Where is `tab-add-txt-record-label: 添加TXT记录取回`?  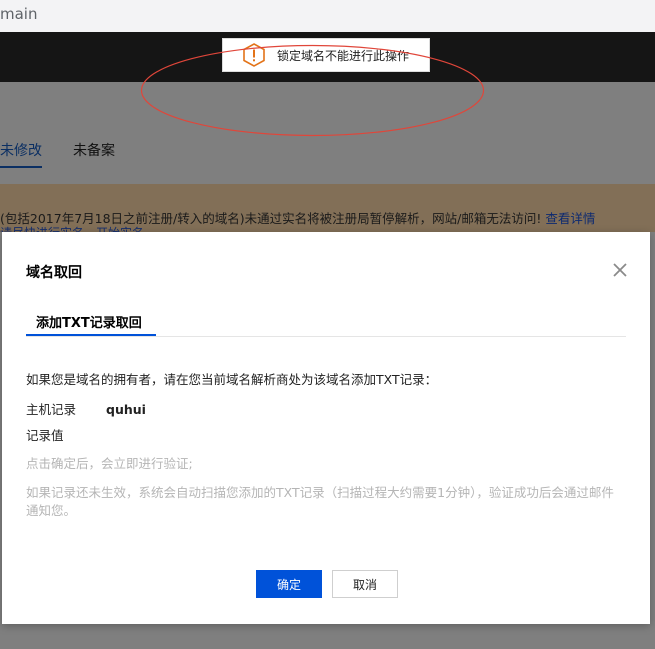
tab-add-txt-record-label: 添加TXT记录取回 is located at coordinates (89, 323).